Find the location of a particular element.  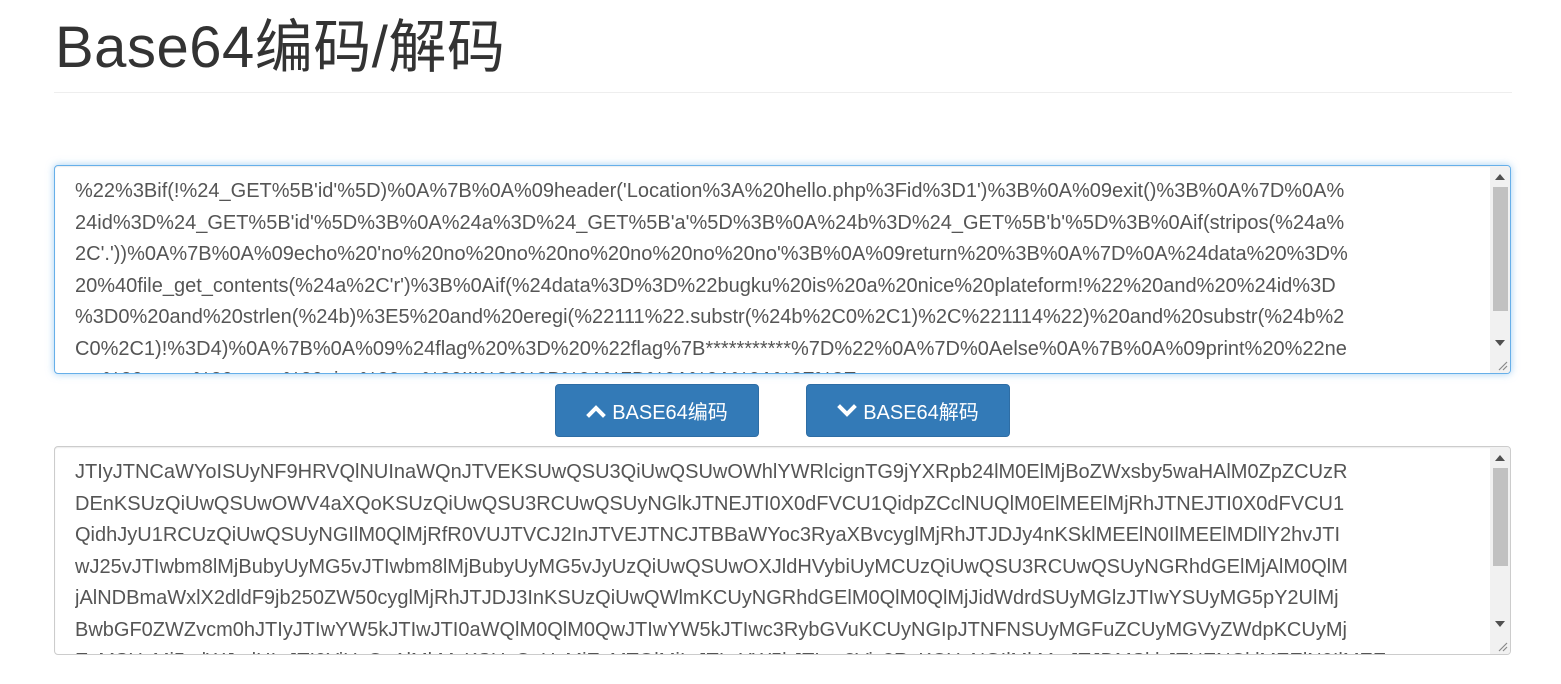

chevron-down-icon is located at coordinates (847, 410).